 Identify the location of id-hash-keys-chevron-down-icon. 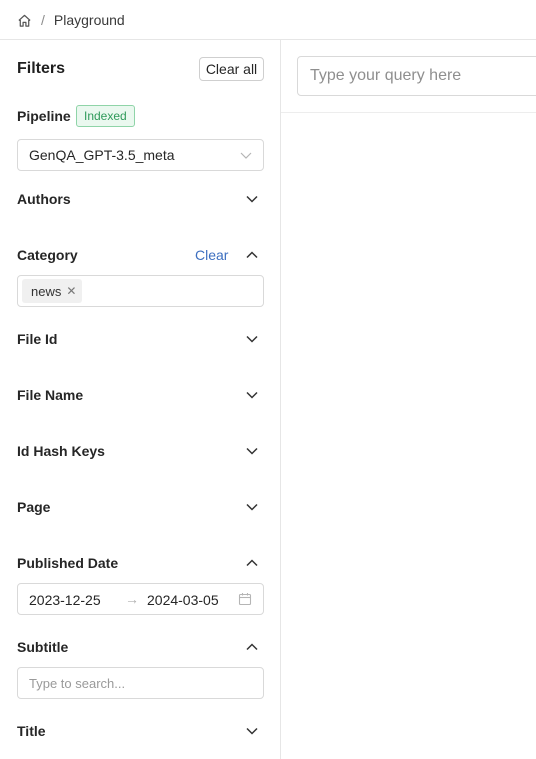
(252, 451).